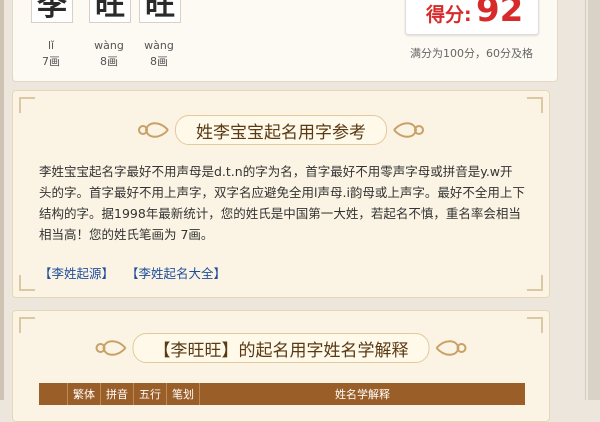 The image size is (600, 422). Describe the element at coordinates (52, 11) in the screenshot. I see `name-char-1: 李` at that location.